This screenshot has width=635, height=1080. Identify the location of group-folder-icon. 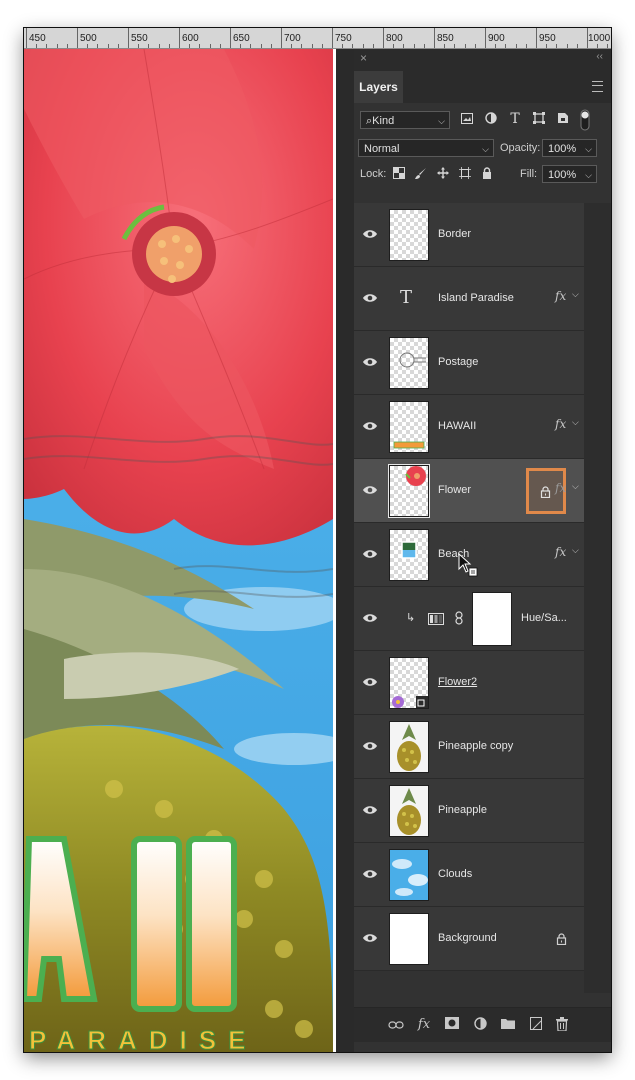
(508, 1025).